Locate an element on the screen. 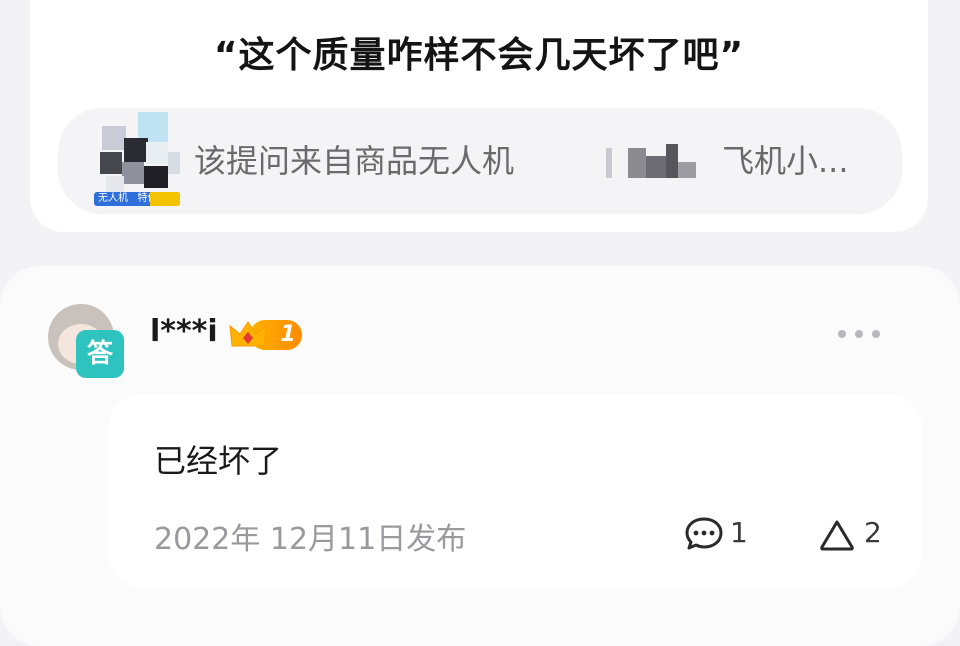 This screenshot has height=646, width=960. like-count: 2 is located at coordinates (873, 532).